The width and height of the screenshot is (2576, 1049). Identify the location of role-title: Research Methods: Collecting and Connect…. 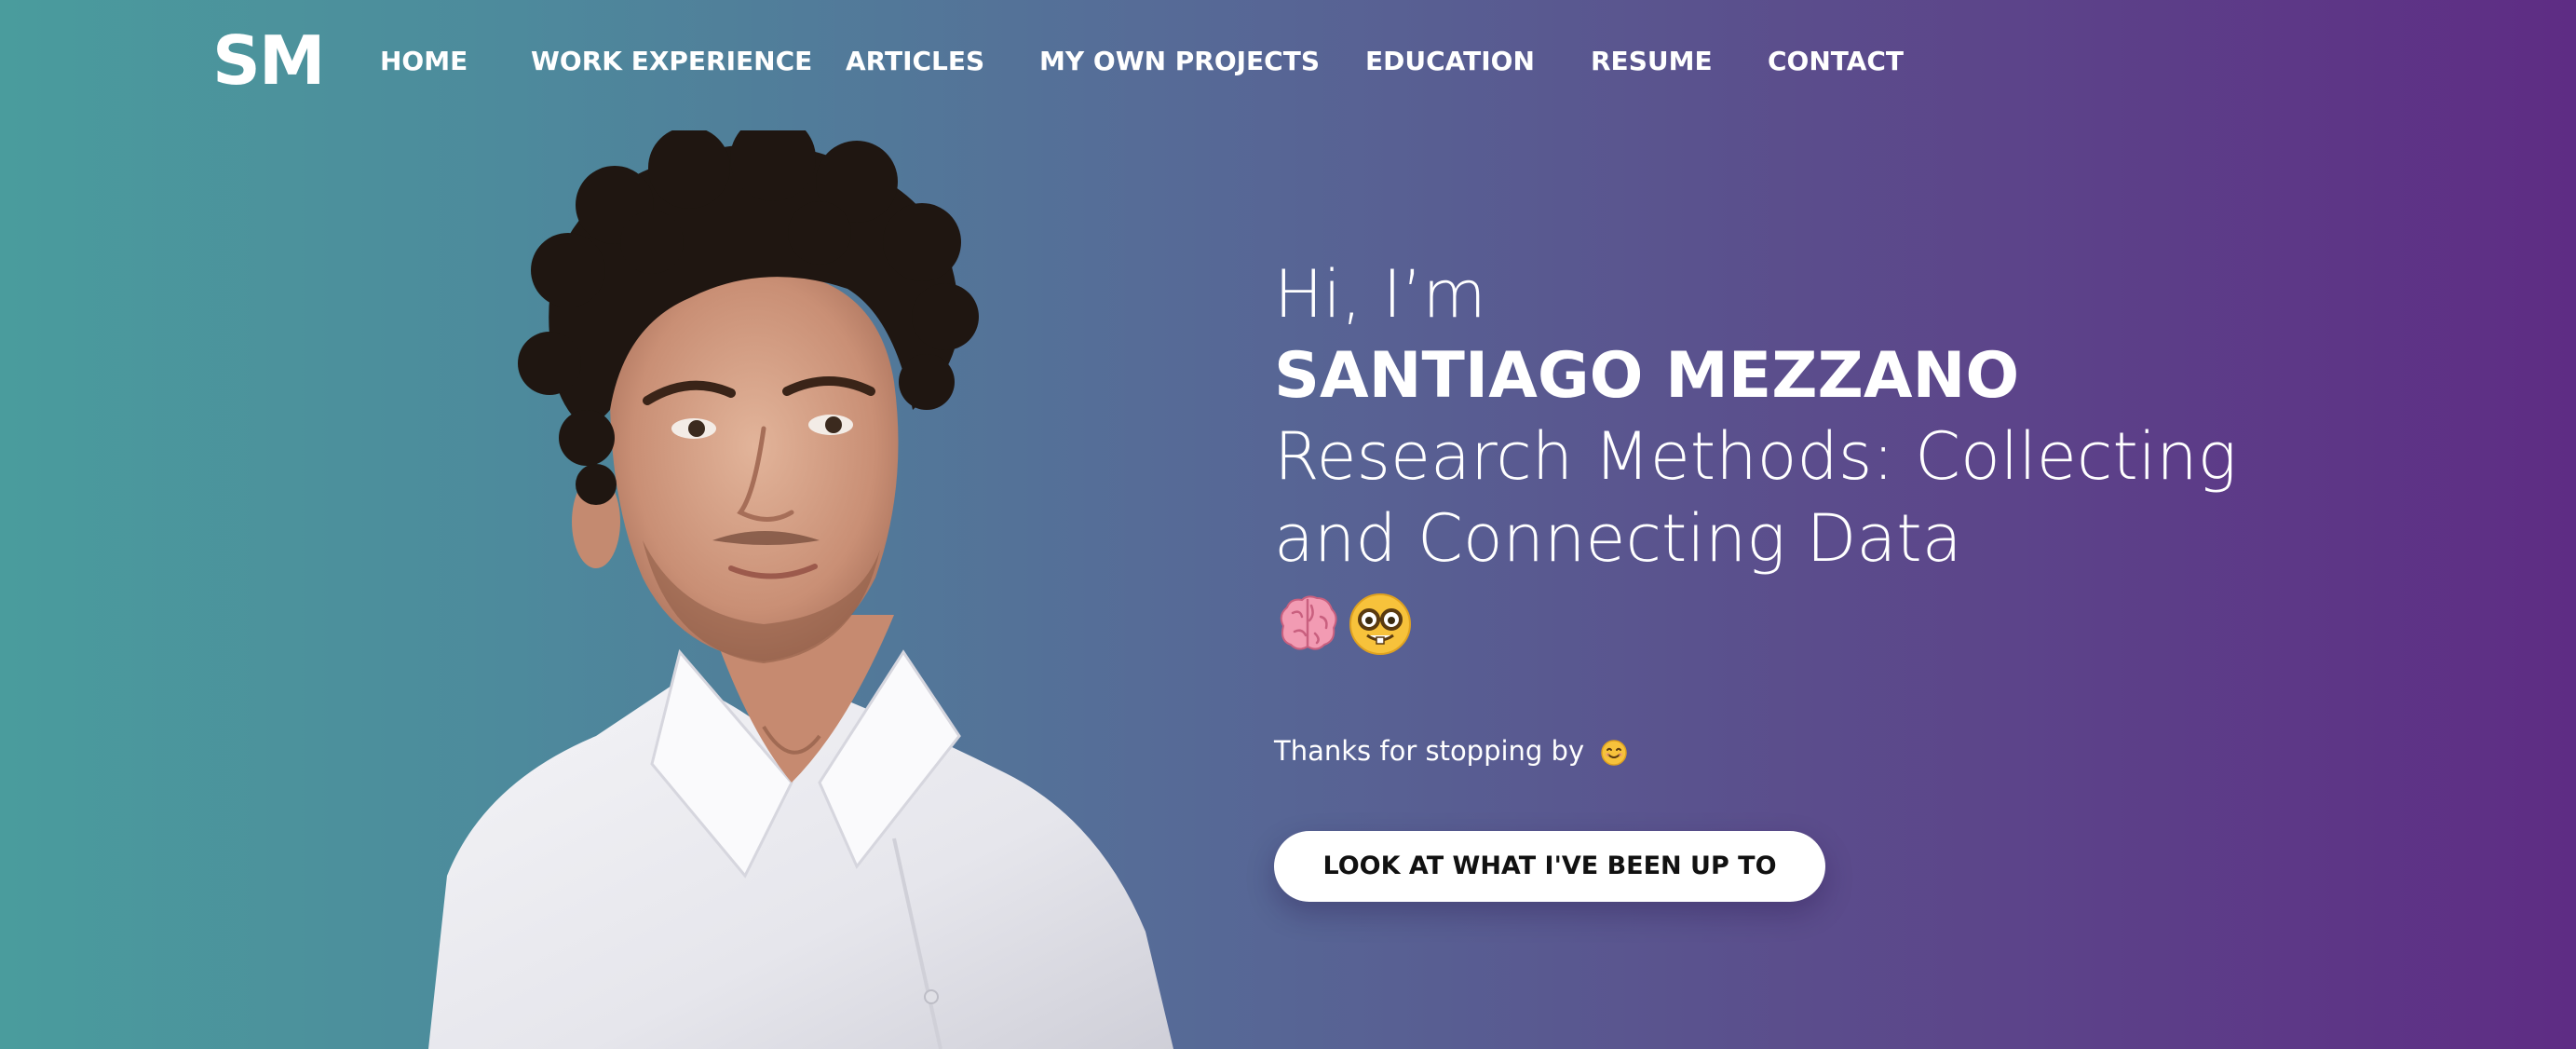
(1755, 498).